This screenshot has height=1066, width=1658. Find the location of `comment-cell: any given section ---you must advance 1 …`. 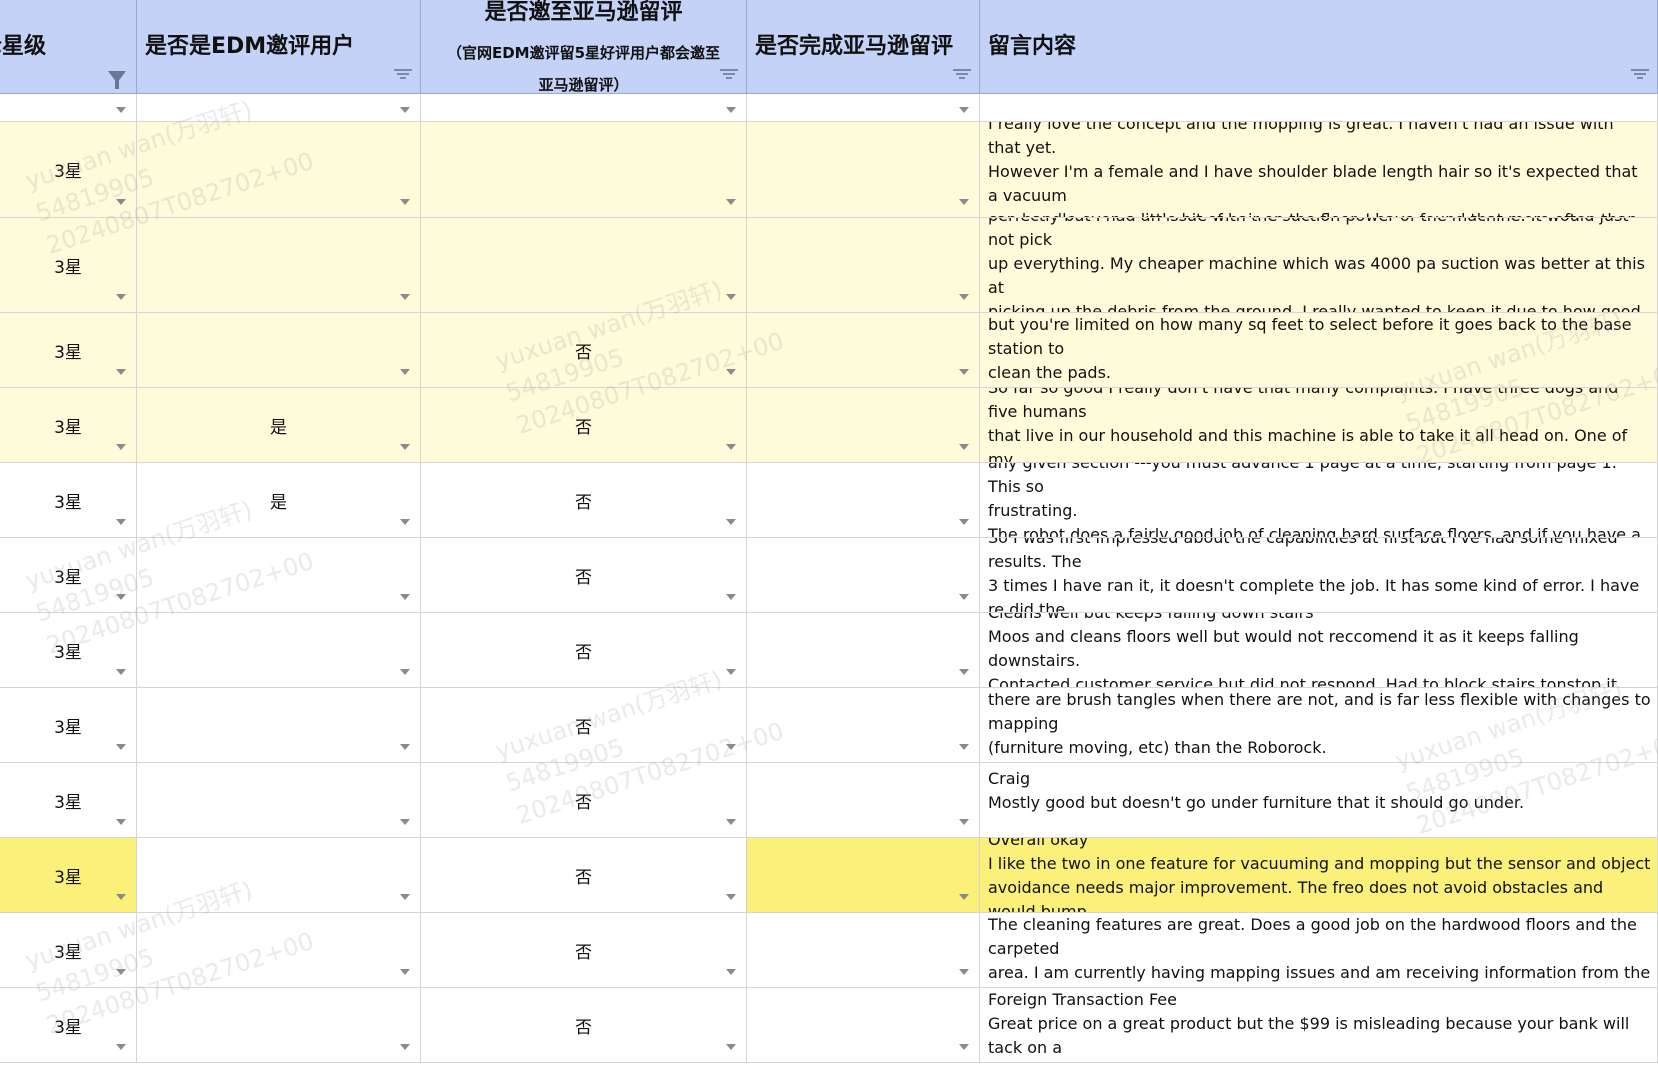

comment-cell: any given section ---you must advance 1 … is located at coordinates (1319, 500).